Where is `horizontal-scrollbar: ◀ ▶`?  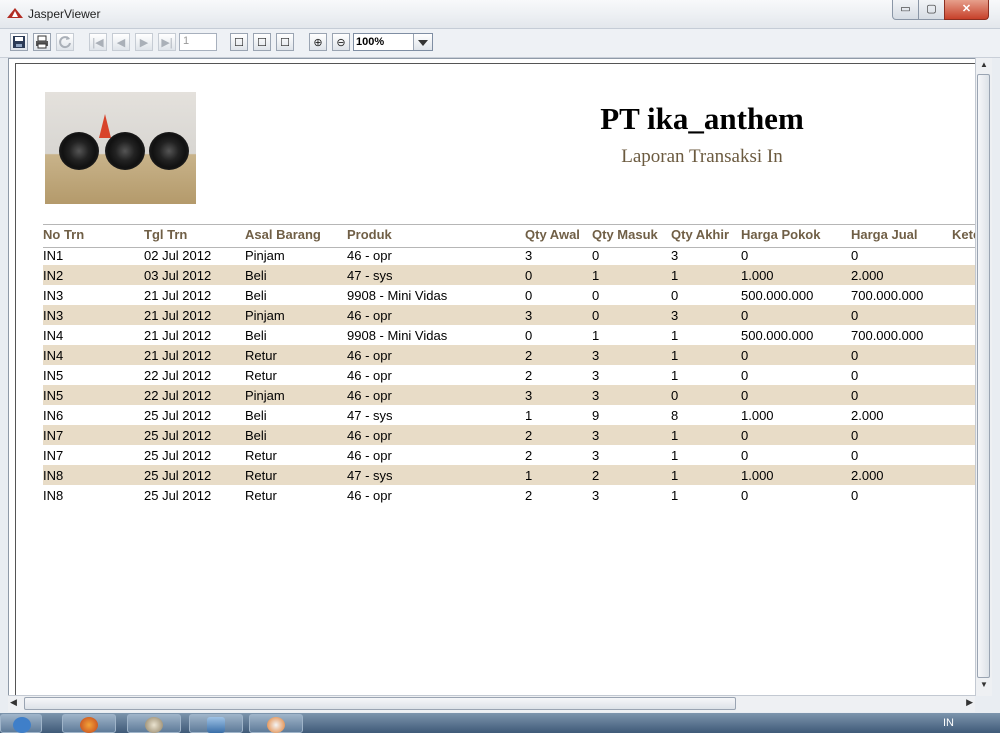
horizontal-scrollbar: ◀ ▶ is located at coordinates (491, 703).